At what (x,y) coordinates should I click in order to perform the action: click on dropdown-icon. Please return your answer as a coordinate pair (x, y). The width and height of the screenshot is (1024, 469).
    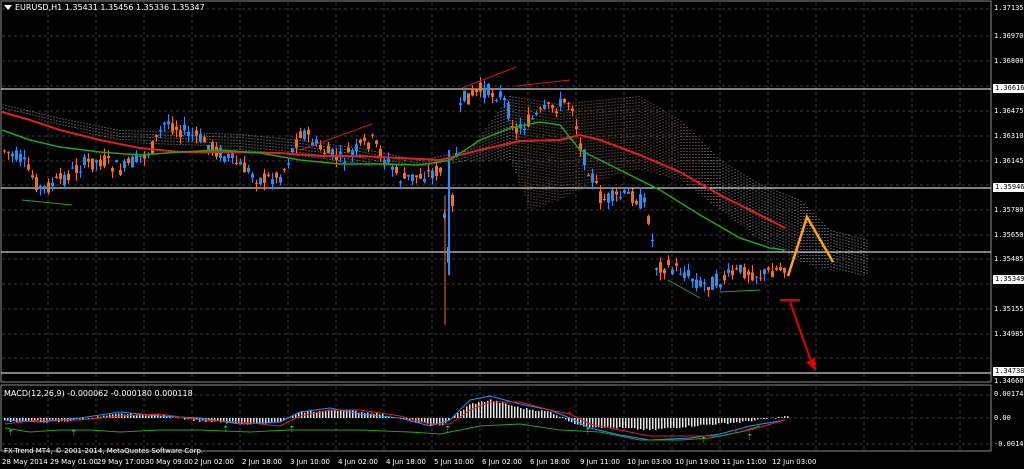
    Looking at the image, I should click on (8, 7).